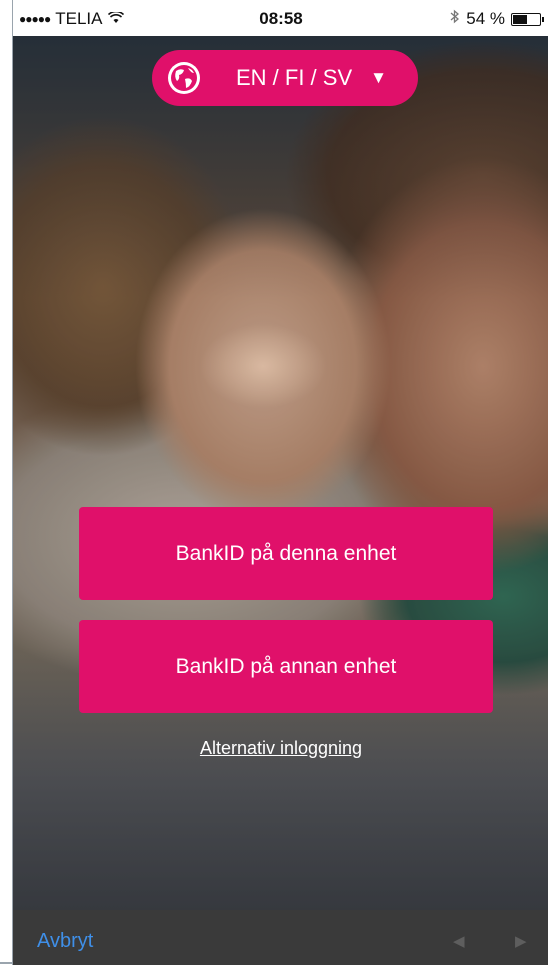 This screenshot has height=965, width=548. I want to click on battery-icon, so click(527, 19).